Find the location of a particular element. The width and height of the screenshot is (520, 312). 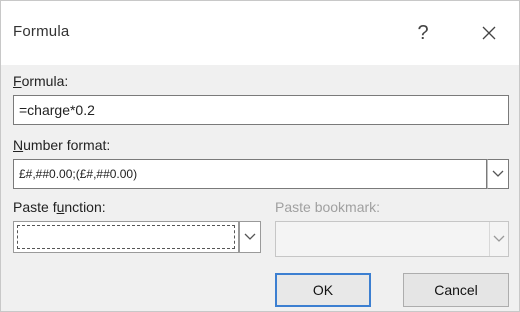

close-button is located at coordinates (489, 33).